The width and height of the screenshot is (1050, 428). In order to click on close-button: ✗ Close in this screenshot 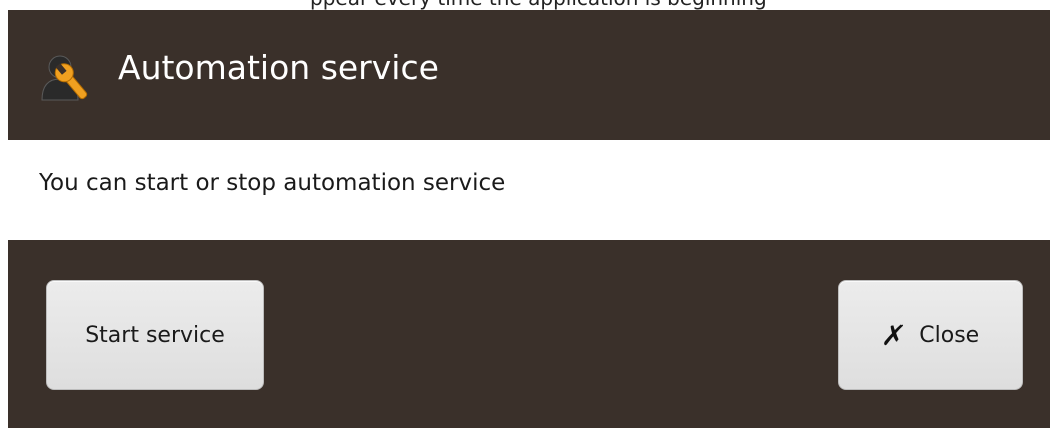, I will do `click(930, 335)`.